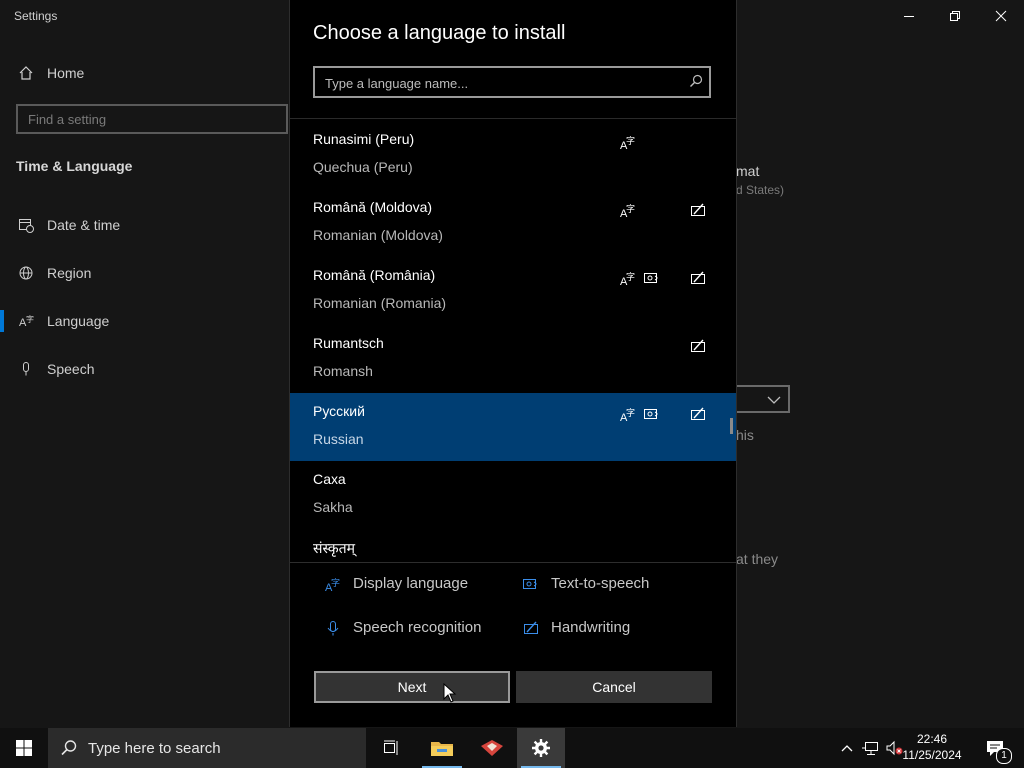 This screenshot has width=1024, height=768. I want to click on cancel-button: Cancel, so click(614, 687).